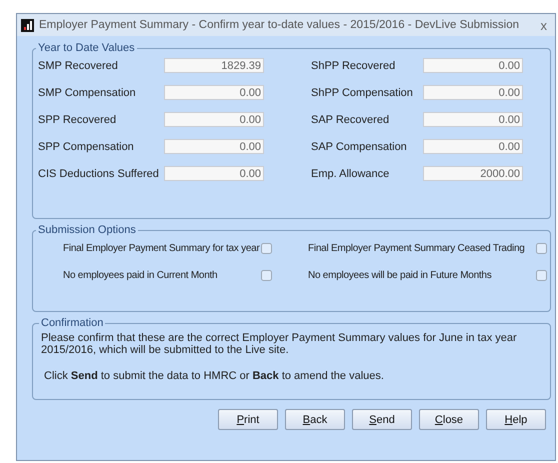  Describe the element at coordinates (87, 92) in the screenshot. I see `field-label: SMP Compensation` at that location.